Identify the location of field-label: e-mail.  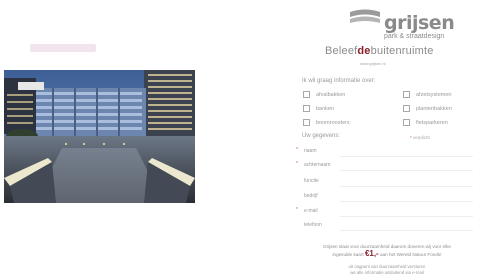
(311, 211).